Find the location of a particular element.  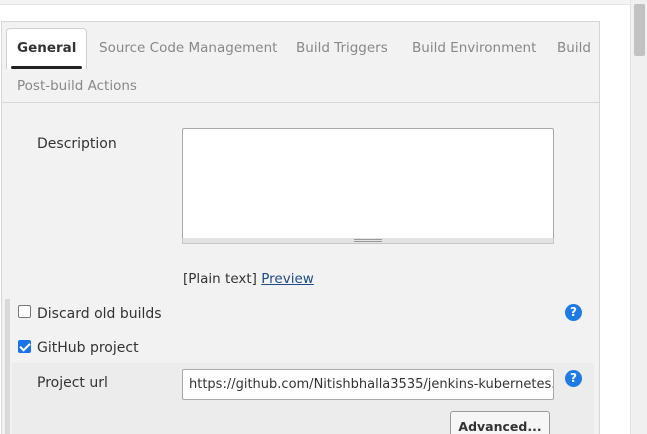

description-textarea is located at coordinates (368, 184).